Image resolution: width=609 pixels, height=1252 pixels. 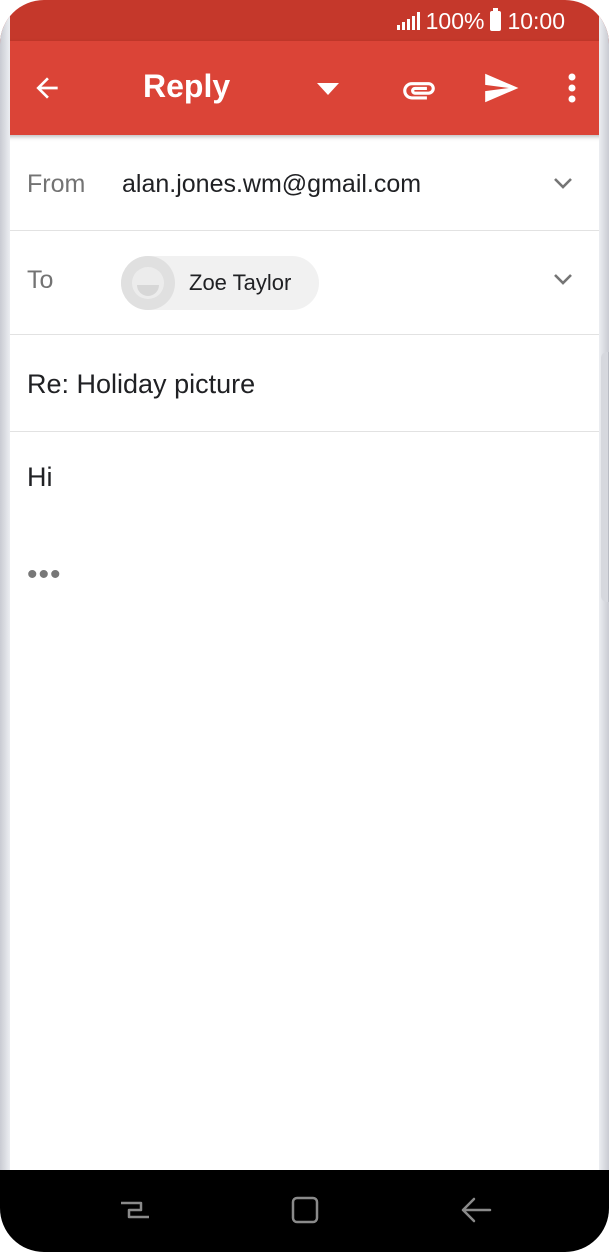 What do you see at coordinates (501, 88) in the screenshot?
I see `send-icon` at bounding box center [501, 88].